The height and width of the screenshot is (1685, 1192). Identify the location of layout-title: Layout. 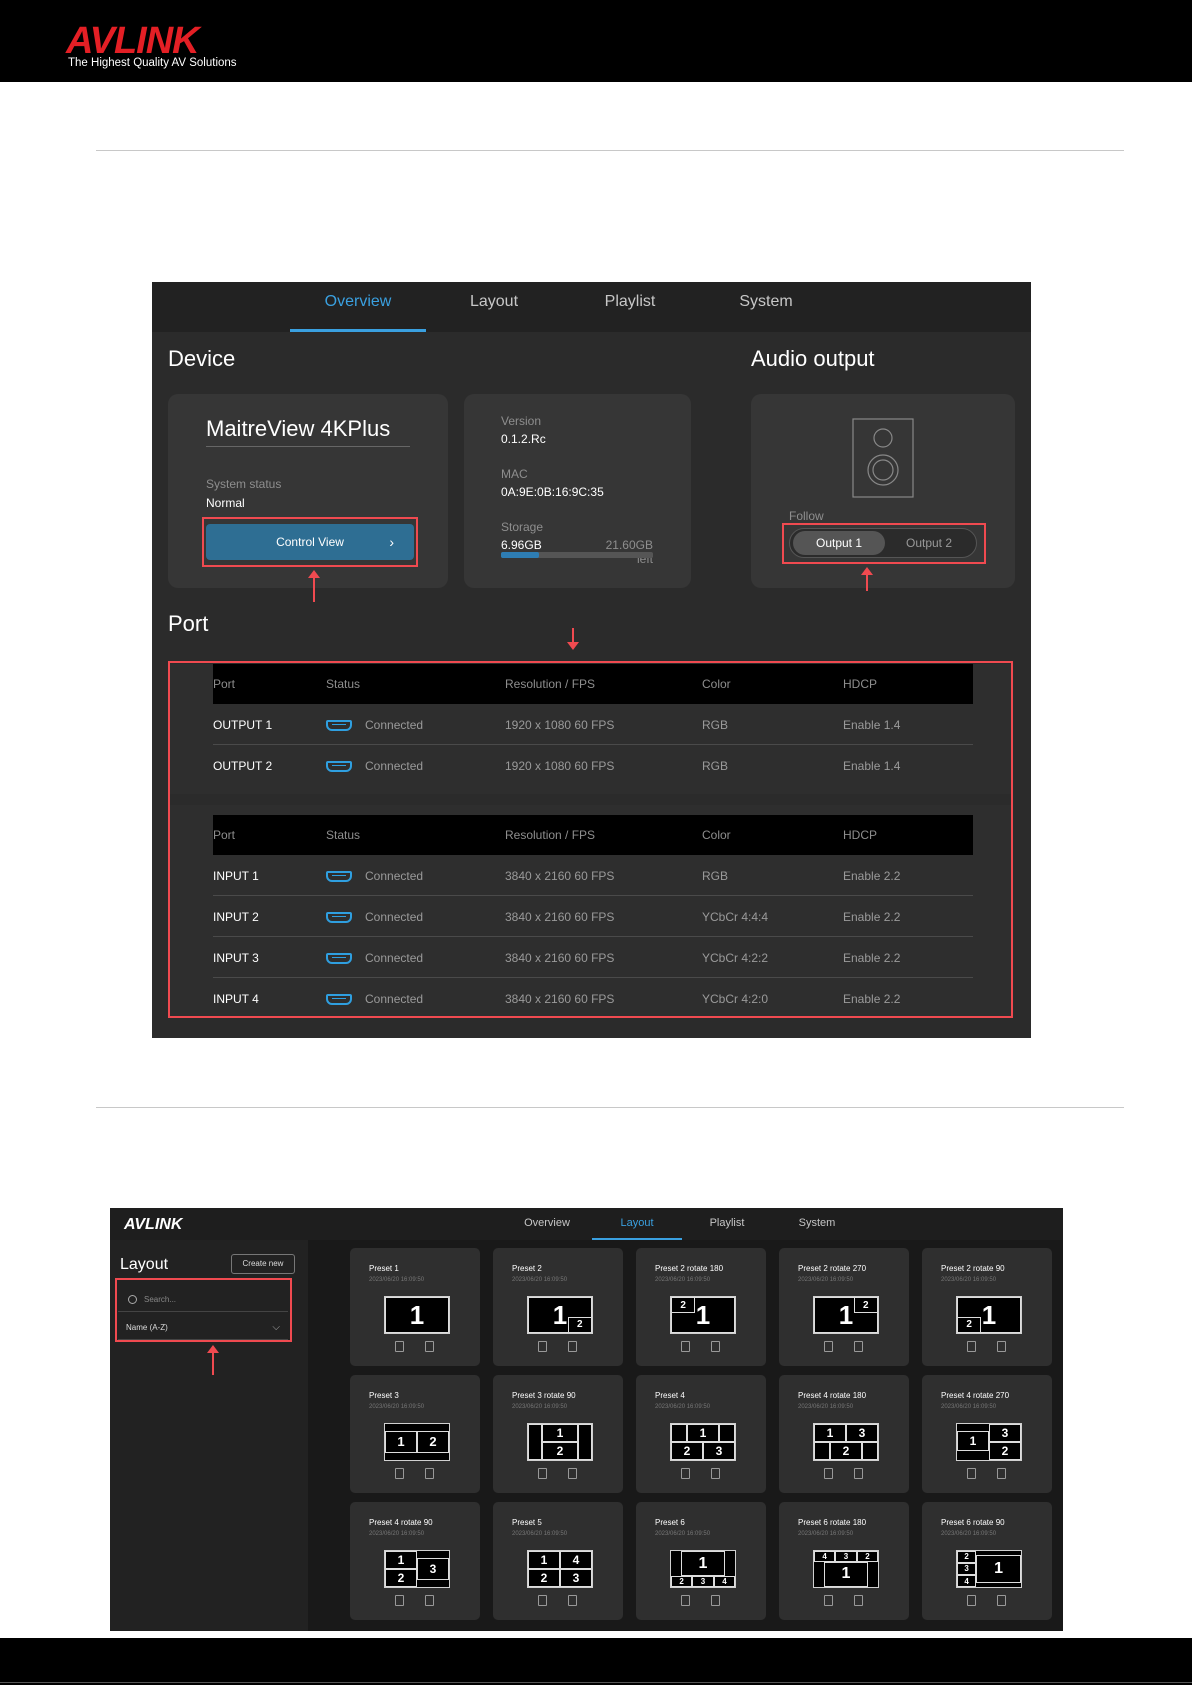
(144, 1264).